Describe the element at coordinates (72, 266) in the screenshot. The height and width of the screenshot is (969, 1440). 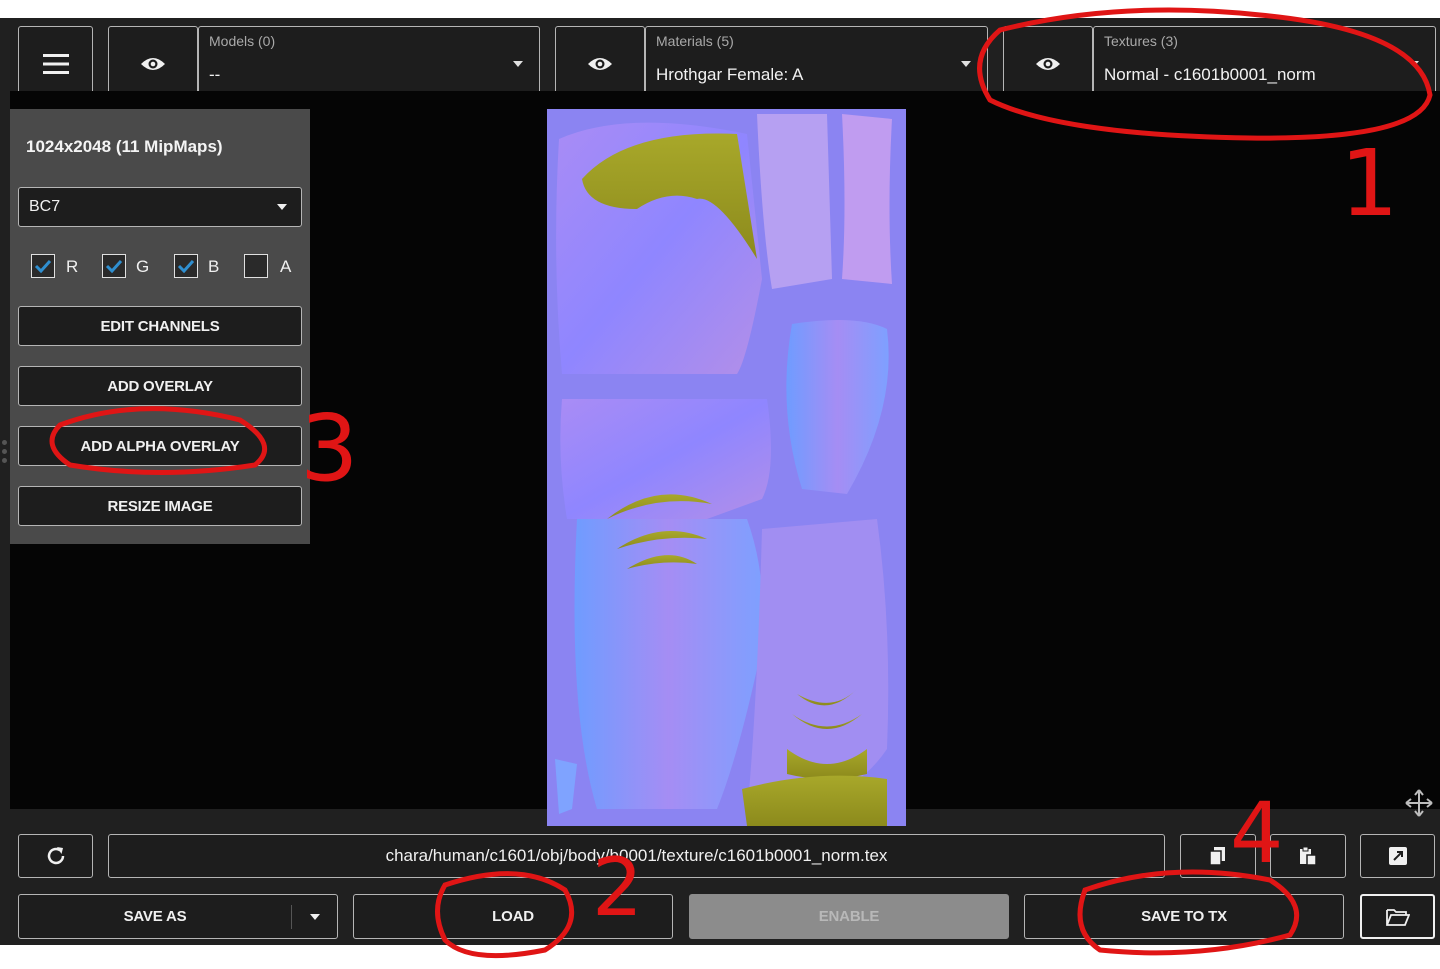
I see `channel-r-label: R` at that location.